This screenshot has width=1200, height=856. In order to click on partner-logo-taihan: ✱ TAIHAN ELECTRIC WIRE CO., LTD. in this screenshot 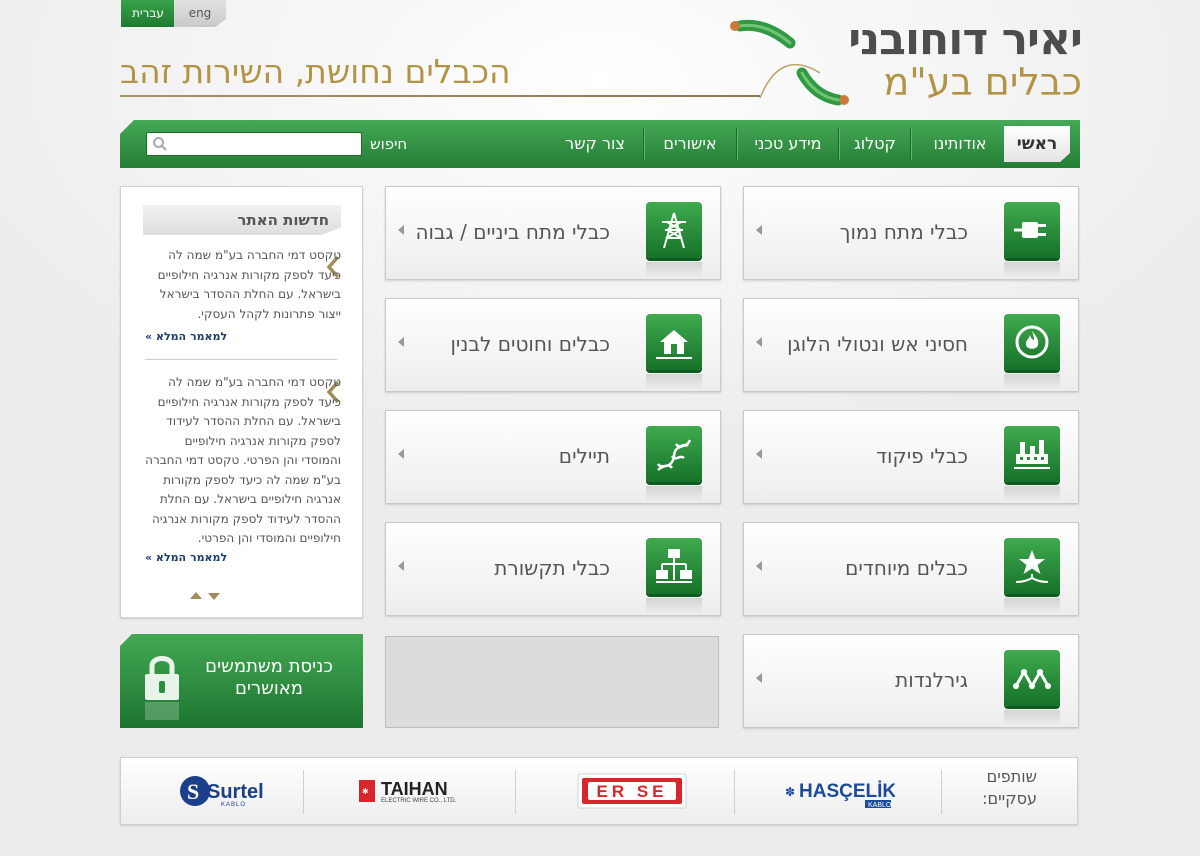, I will do `click(413, 792)`.